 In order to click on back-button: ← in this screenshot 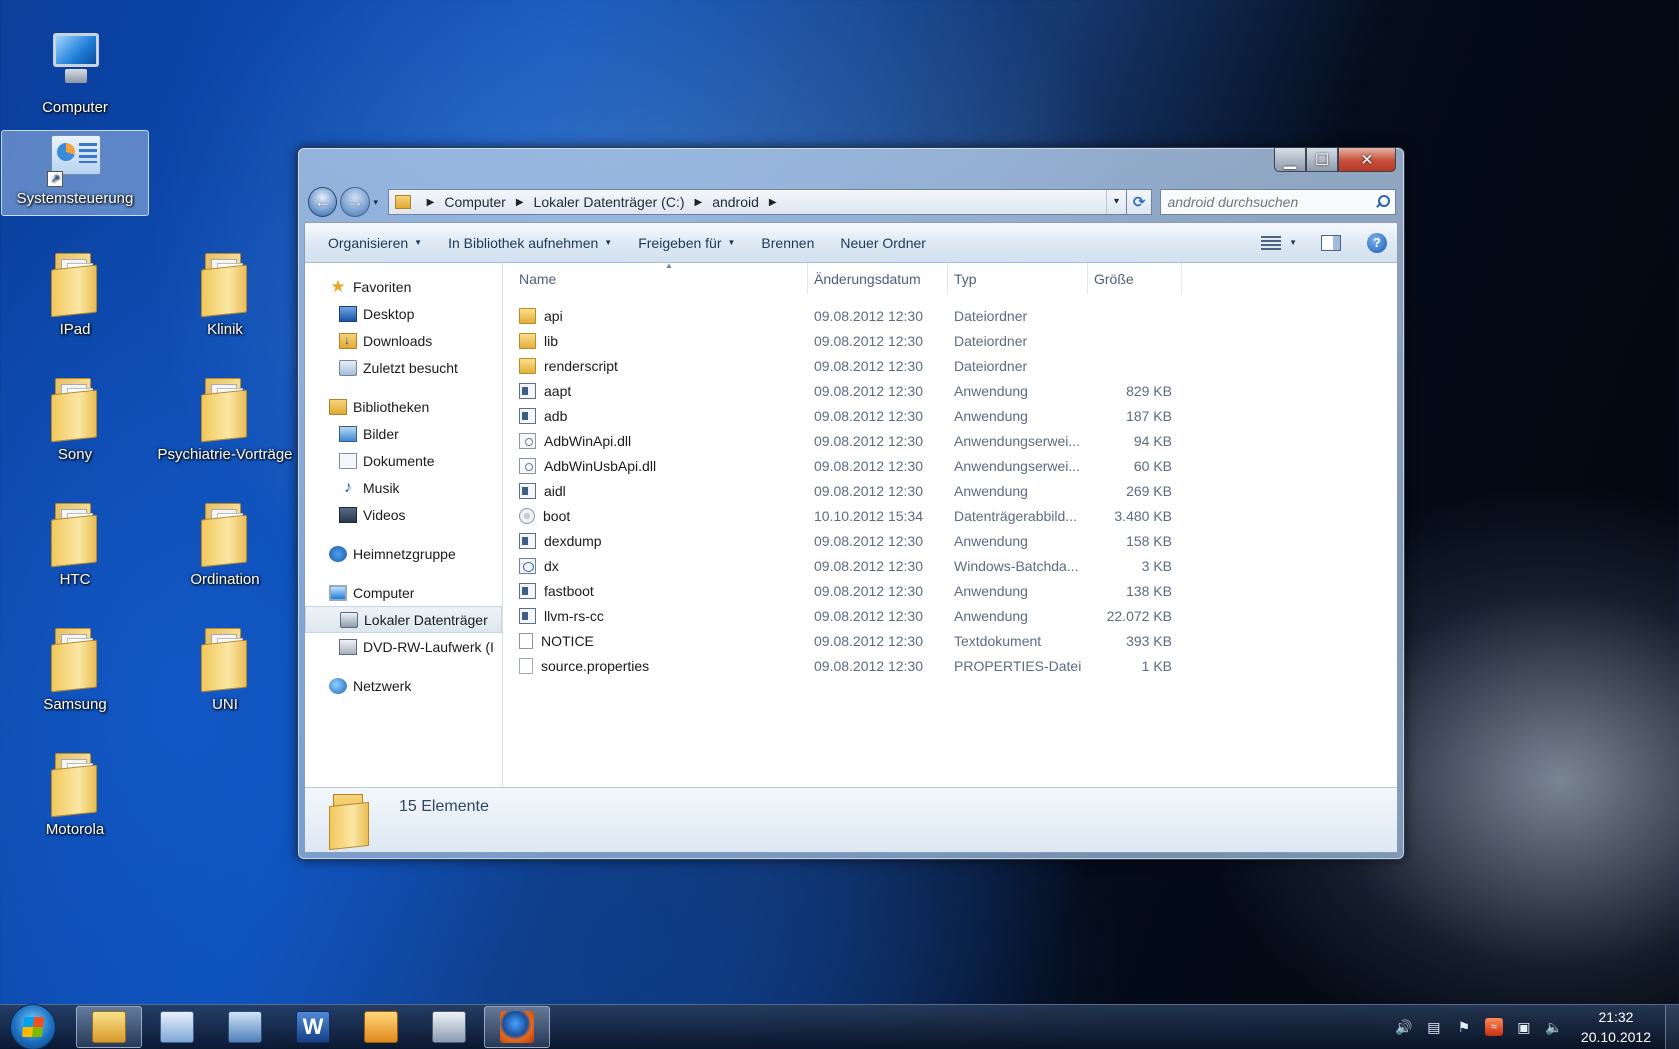, I will do `click(323, 202)`.